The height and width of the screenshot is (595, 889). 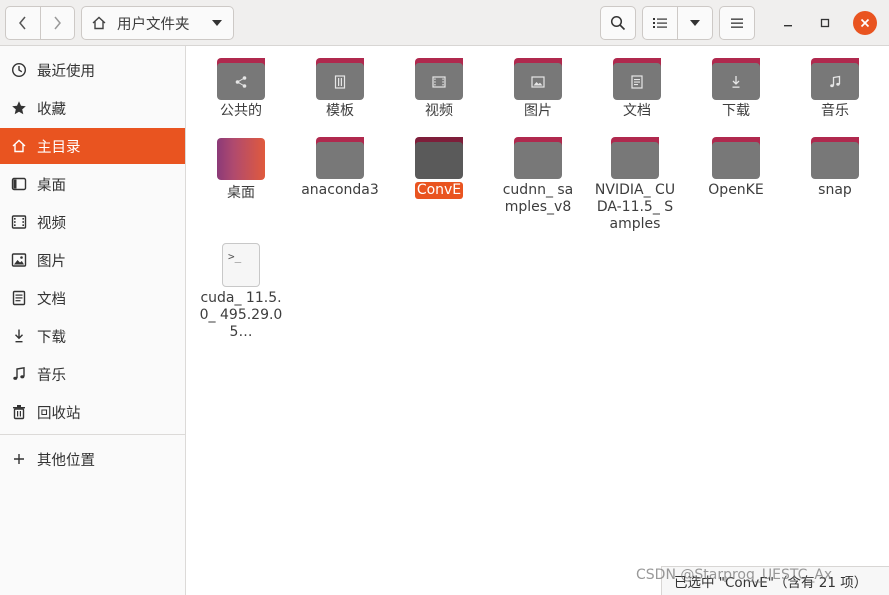 I want to click on folder-music: 音乐, so click(x=835, y=88).